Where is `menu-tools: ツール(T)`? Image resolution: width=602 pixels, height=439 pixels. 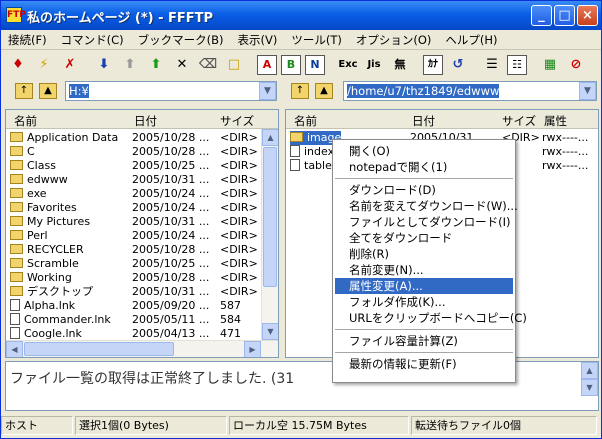
menu-tools: ツール(T) is located at coordinates (316, 40).